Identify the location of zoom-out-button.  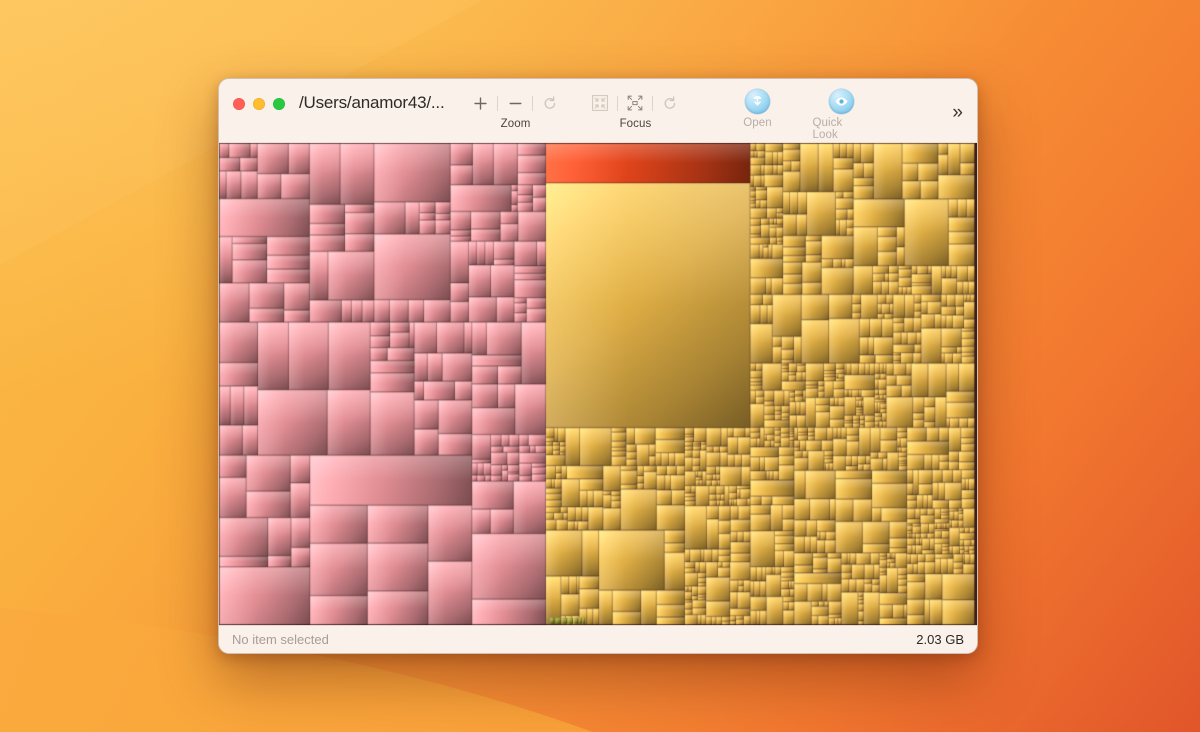
(515, 103).